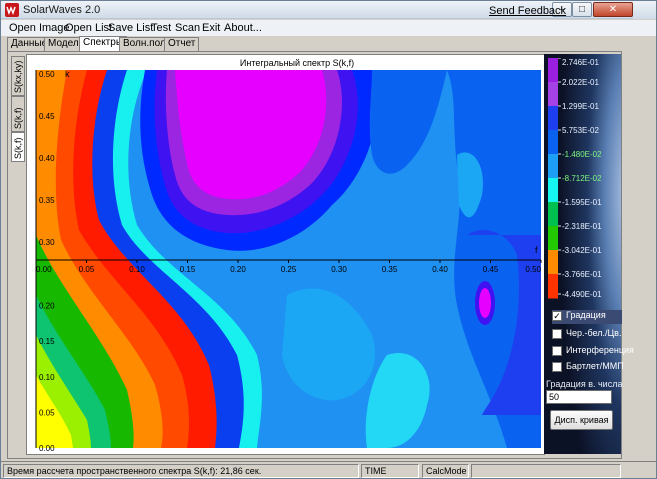  I want to click on gradation-checkbox: ✓ Градация, so click(587, 317).